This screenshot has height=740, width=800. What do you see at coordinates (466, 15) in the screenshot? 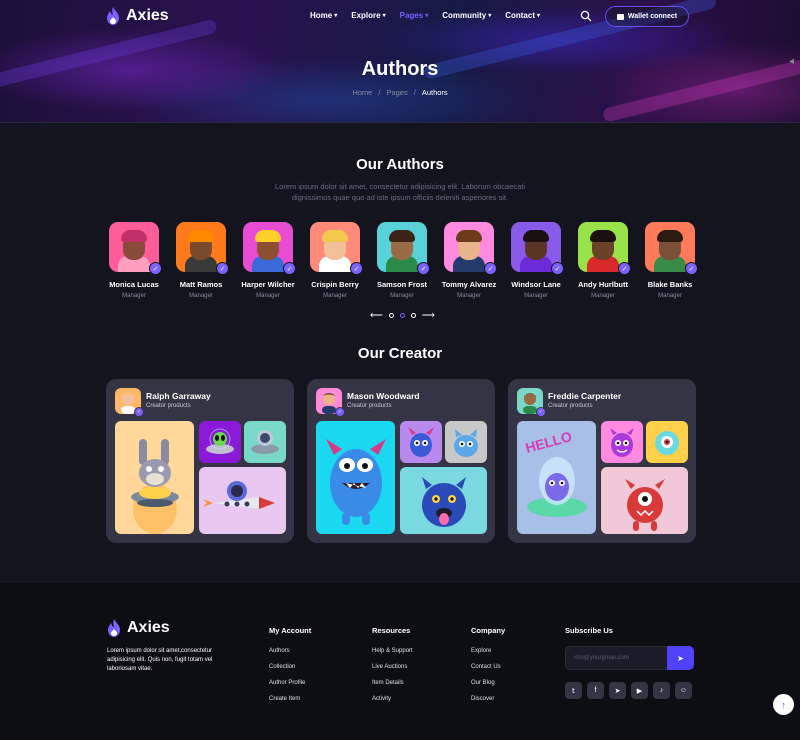
I see `nav-community: Community ▾` at bounding box center [466, 15].